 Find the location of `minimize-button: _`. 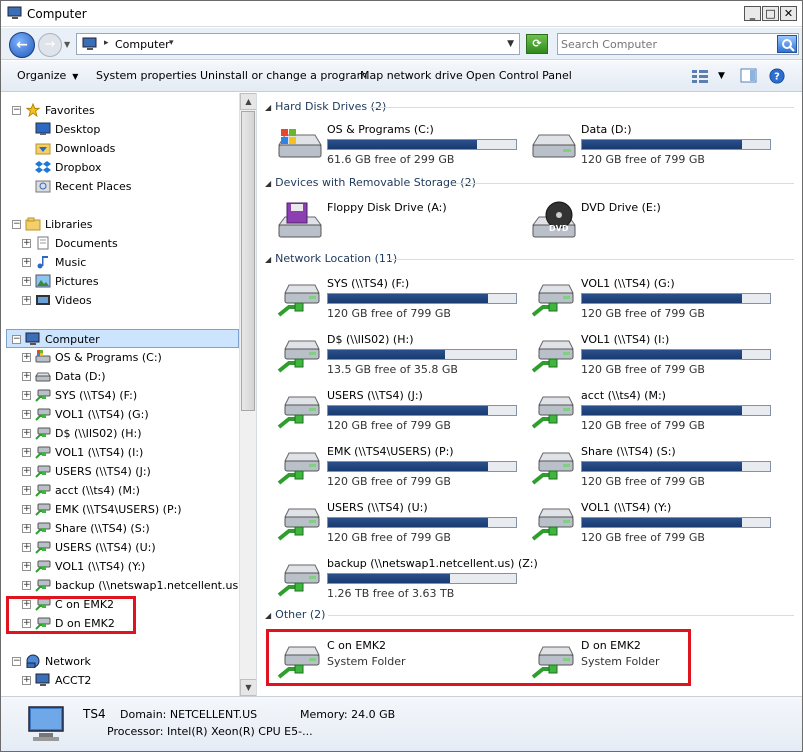

minimize-button: _ is located at coordinates (752, 13).